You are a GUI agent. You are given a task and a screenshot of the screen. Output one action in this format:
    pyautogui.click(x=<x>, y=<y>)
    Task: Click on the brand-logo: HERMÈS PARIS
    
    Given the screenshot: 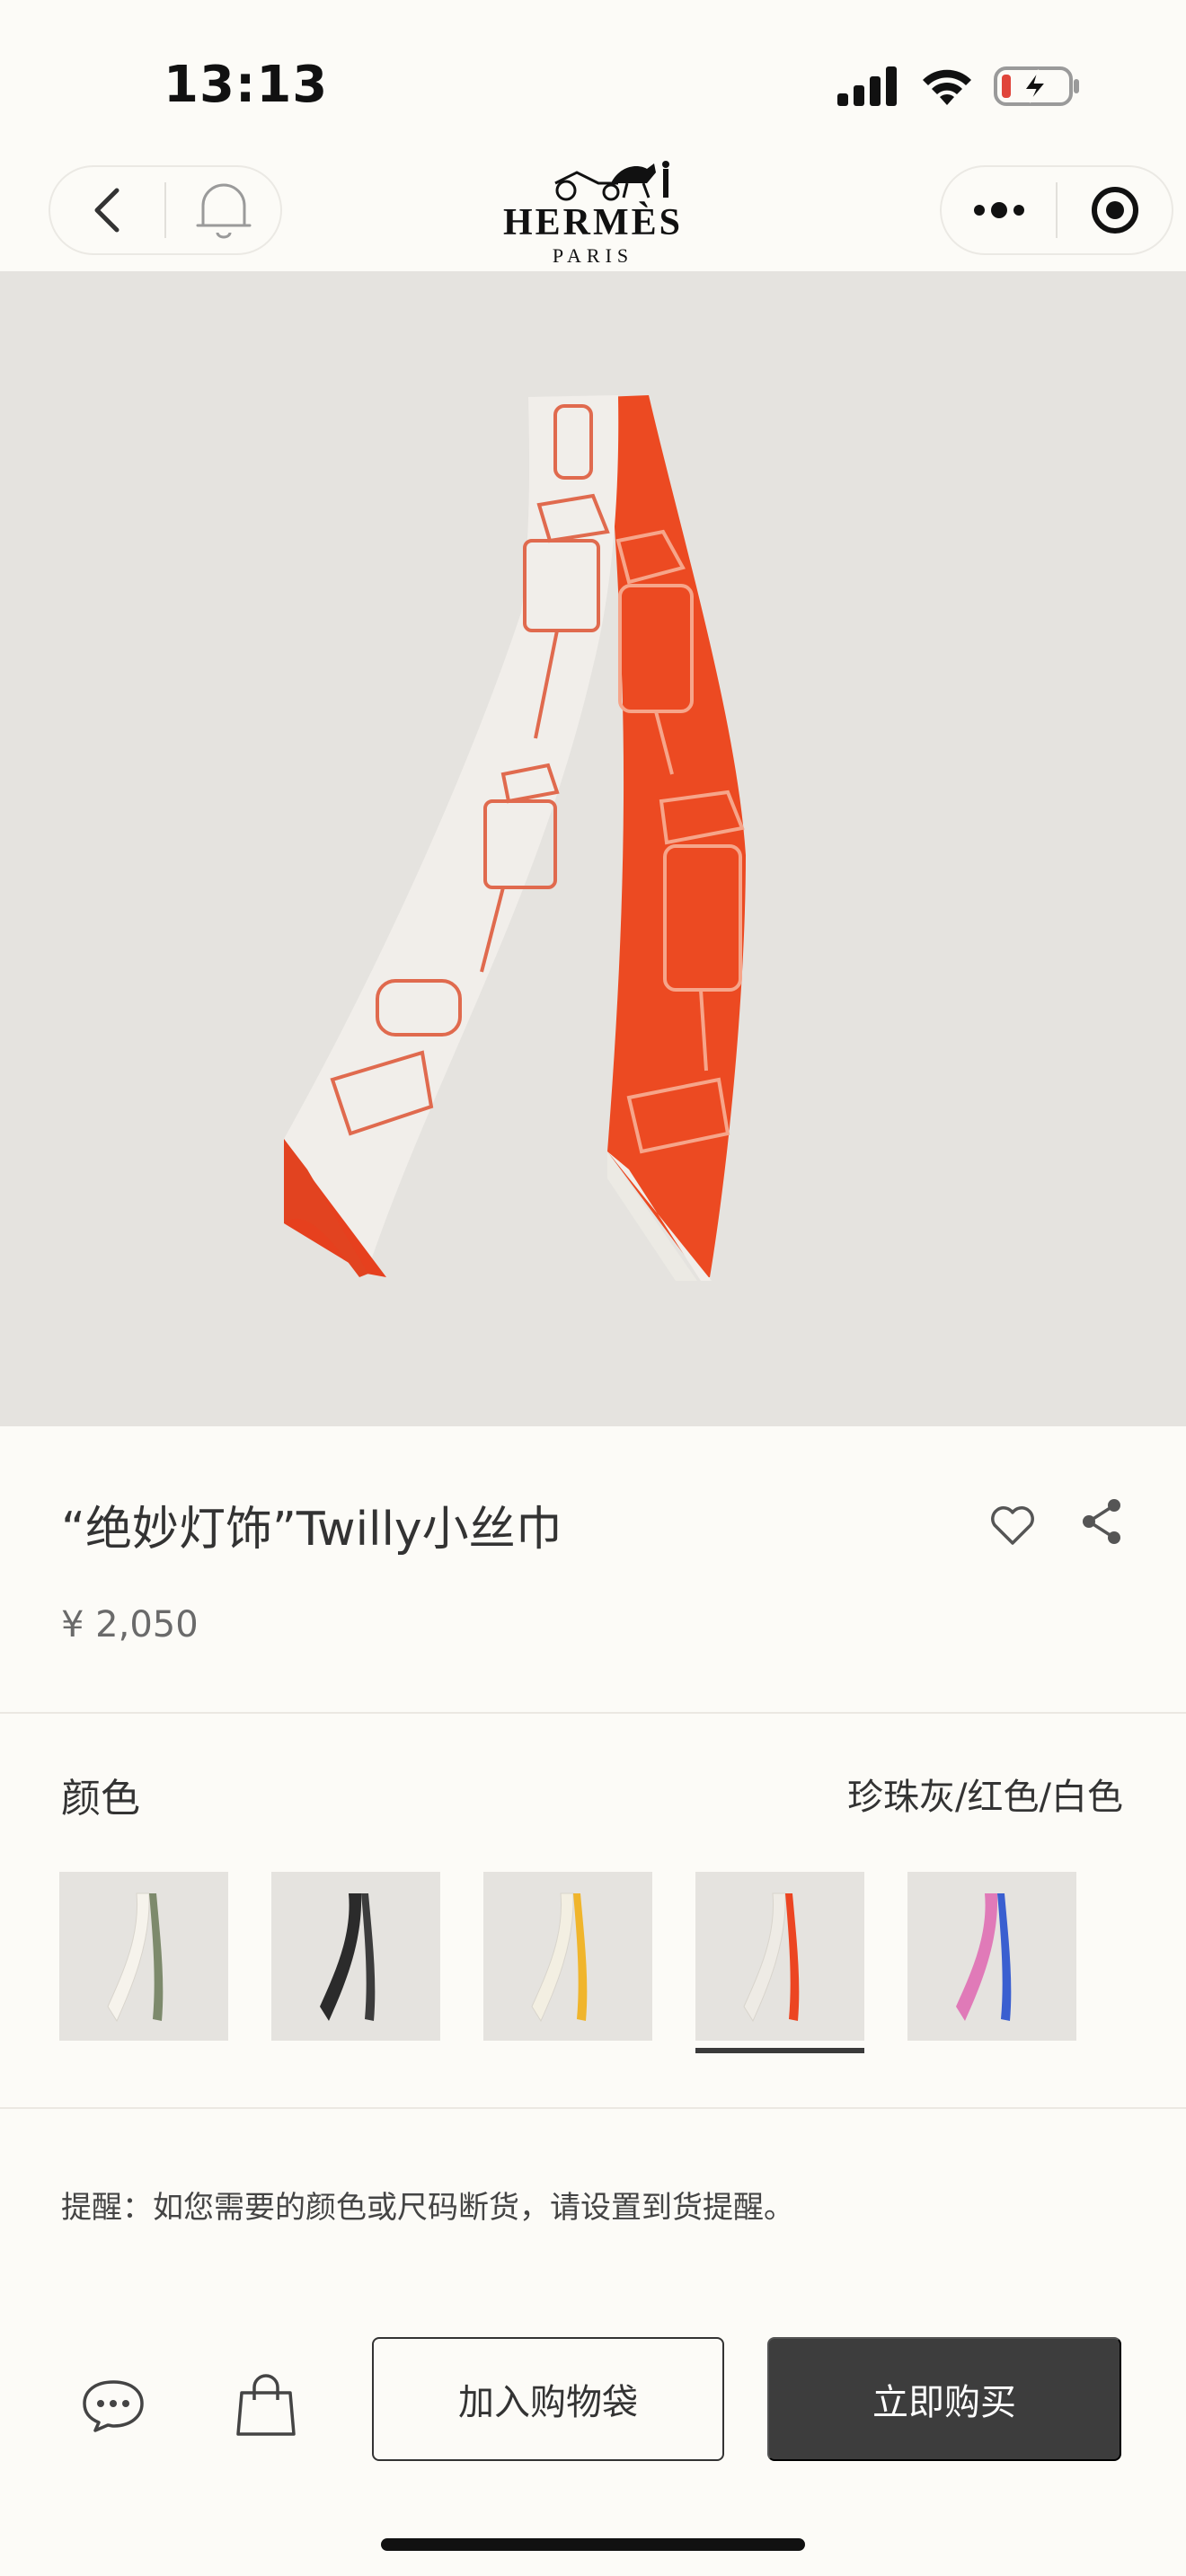 What is the action you would take?
    pyautogui.click(x=593, y=215)
    